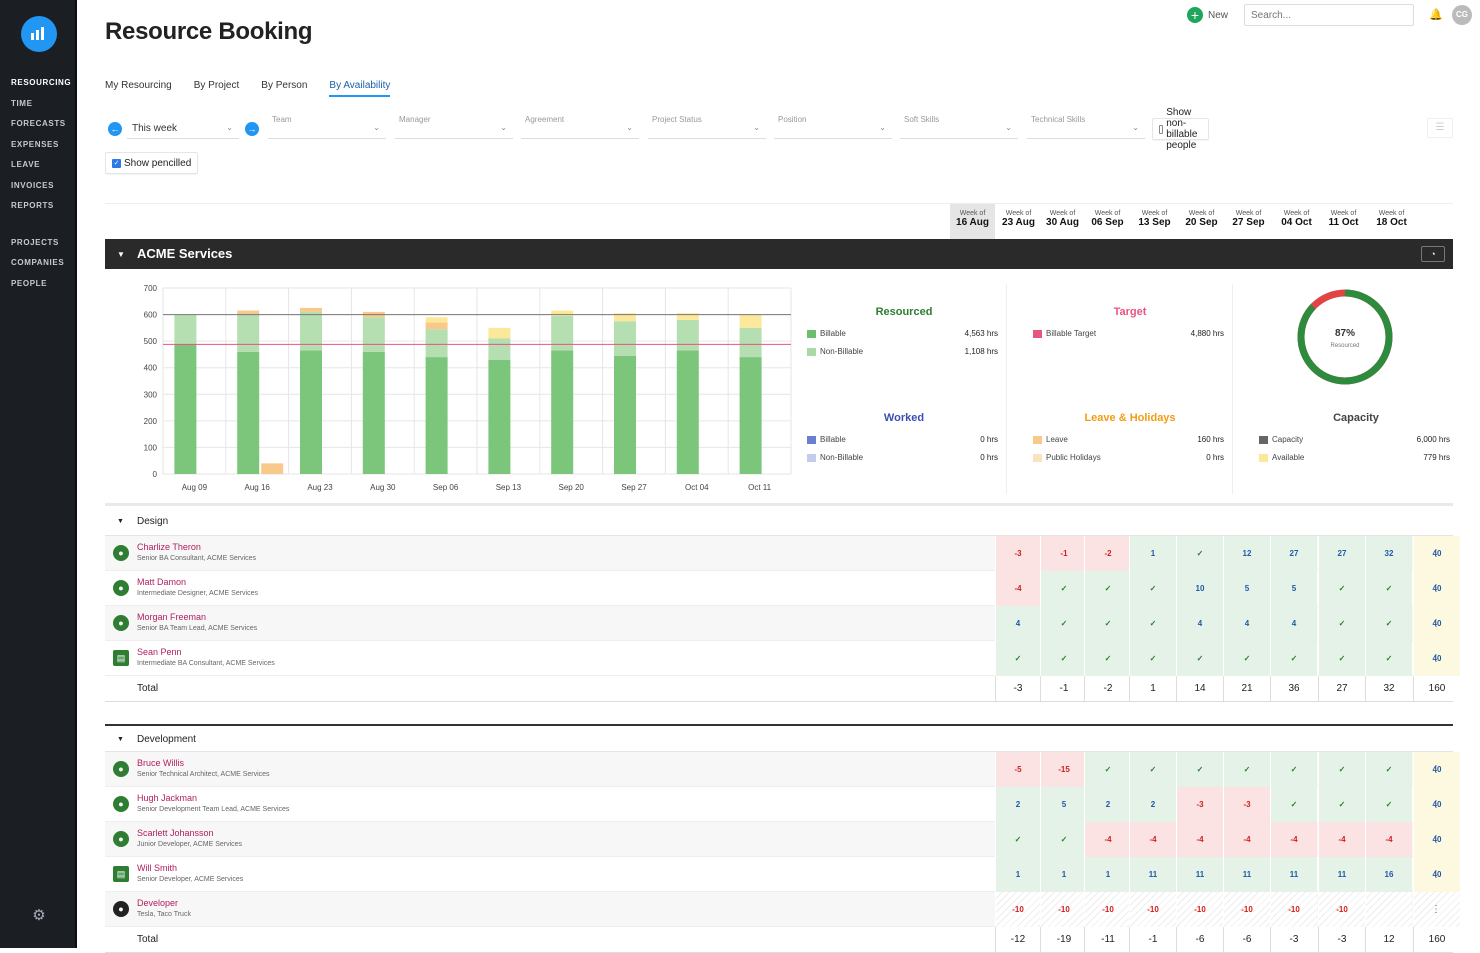 This screenshot has height=953, width=1480. Describe the element at coordinates (252, 129) in the screenshot. I see `next-arrow-icon: →` at that location.